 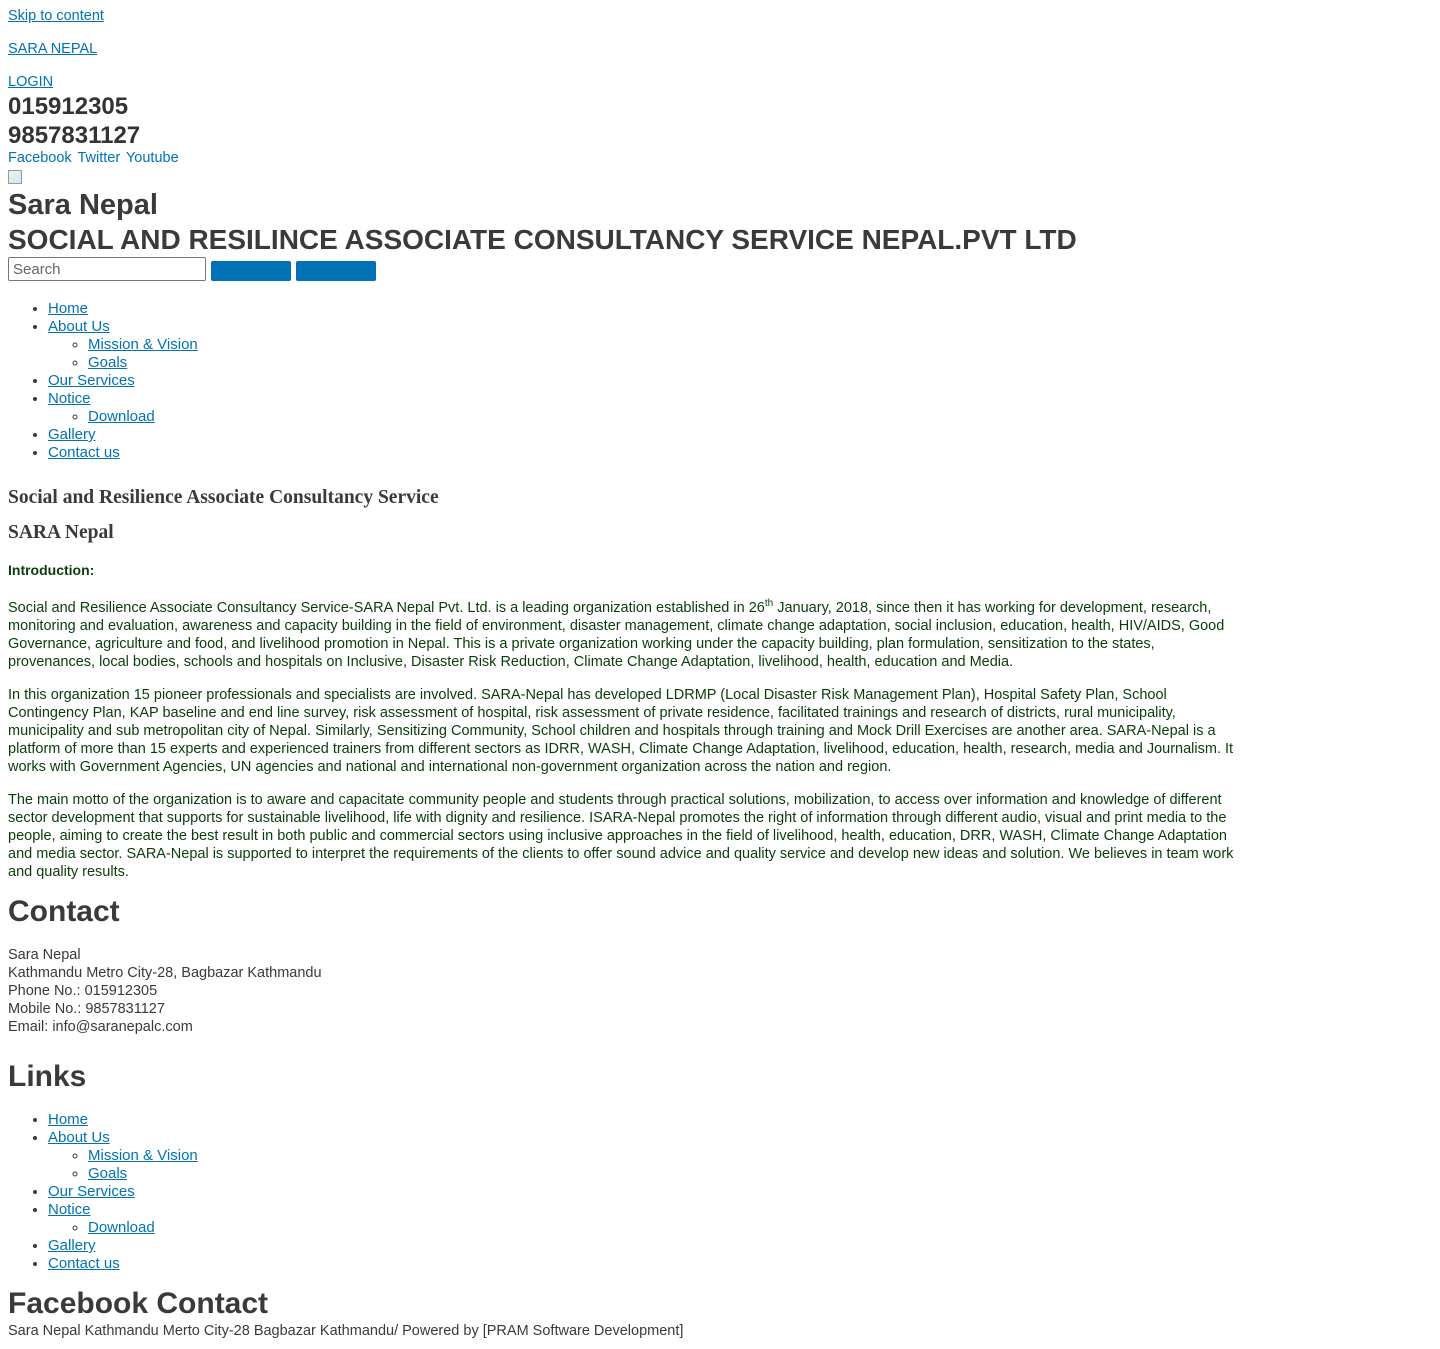 What do you see at coordinates (72, 1245) in the screenshot?
I see `footer-nav-link-gallery: Gallery` at bounding box center [72, 1245].